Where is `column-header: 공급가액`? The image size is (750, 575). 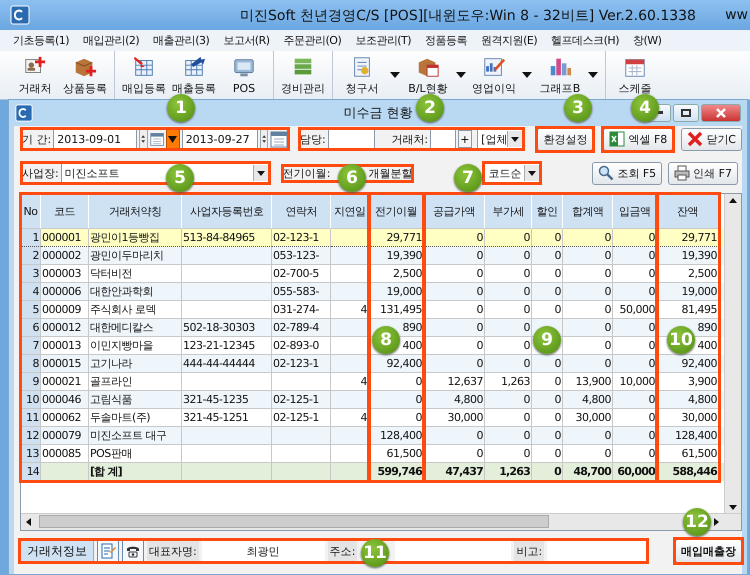 column-header: 공급가액 is located at coordinates (454, 211).